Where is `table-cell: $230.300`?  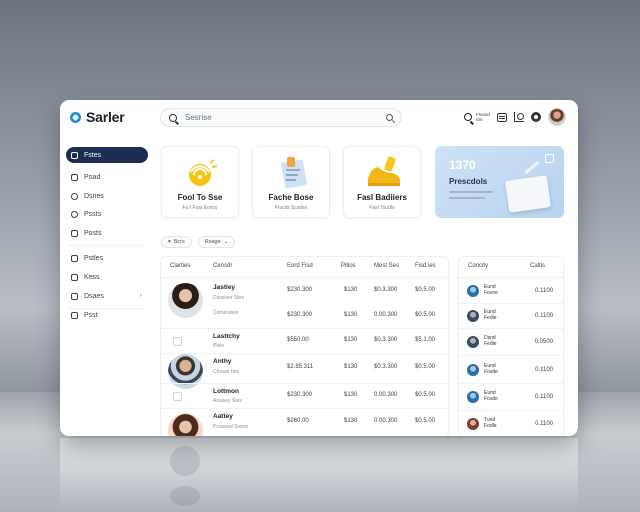
table-cell: $230.300 is located at coordinates (300, 395).